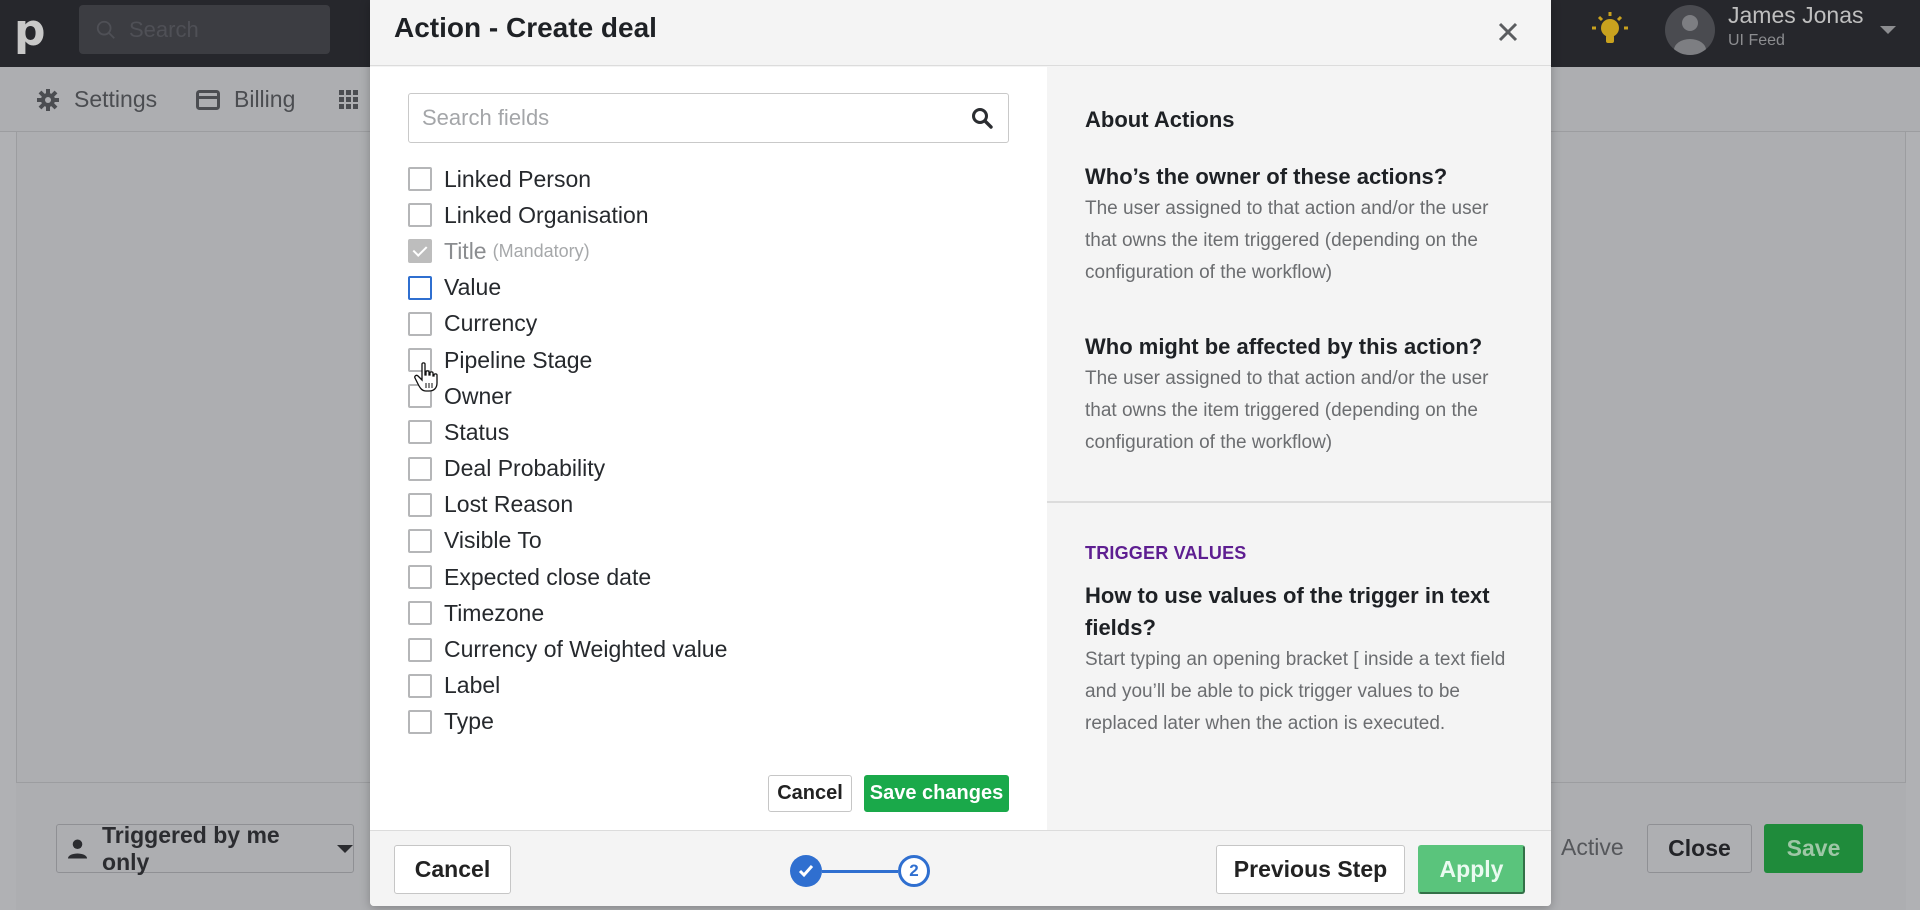  Describe the element at coordinates (452, 869) in the screenshot. I see `modal-cancel-button: Cancel` at that location.